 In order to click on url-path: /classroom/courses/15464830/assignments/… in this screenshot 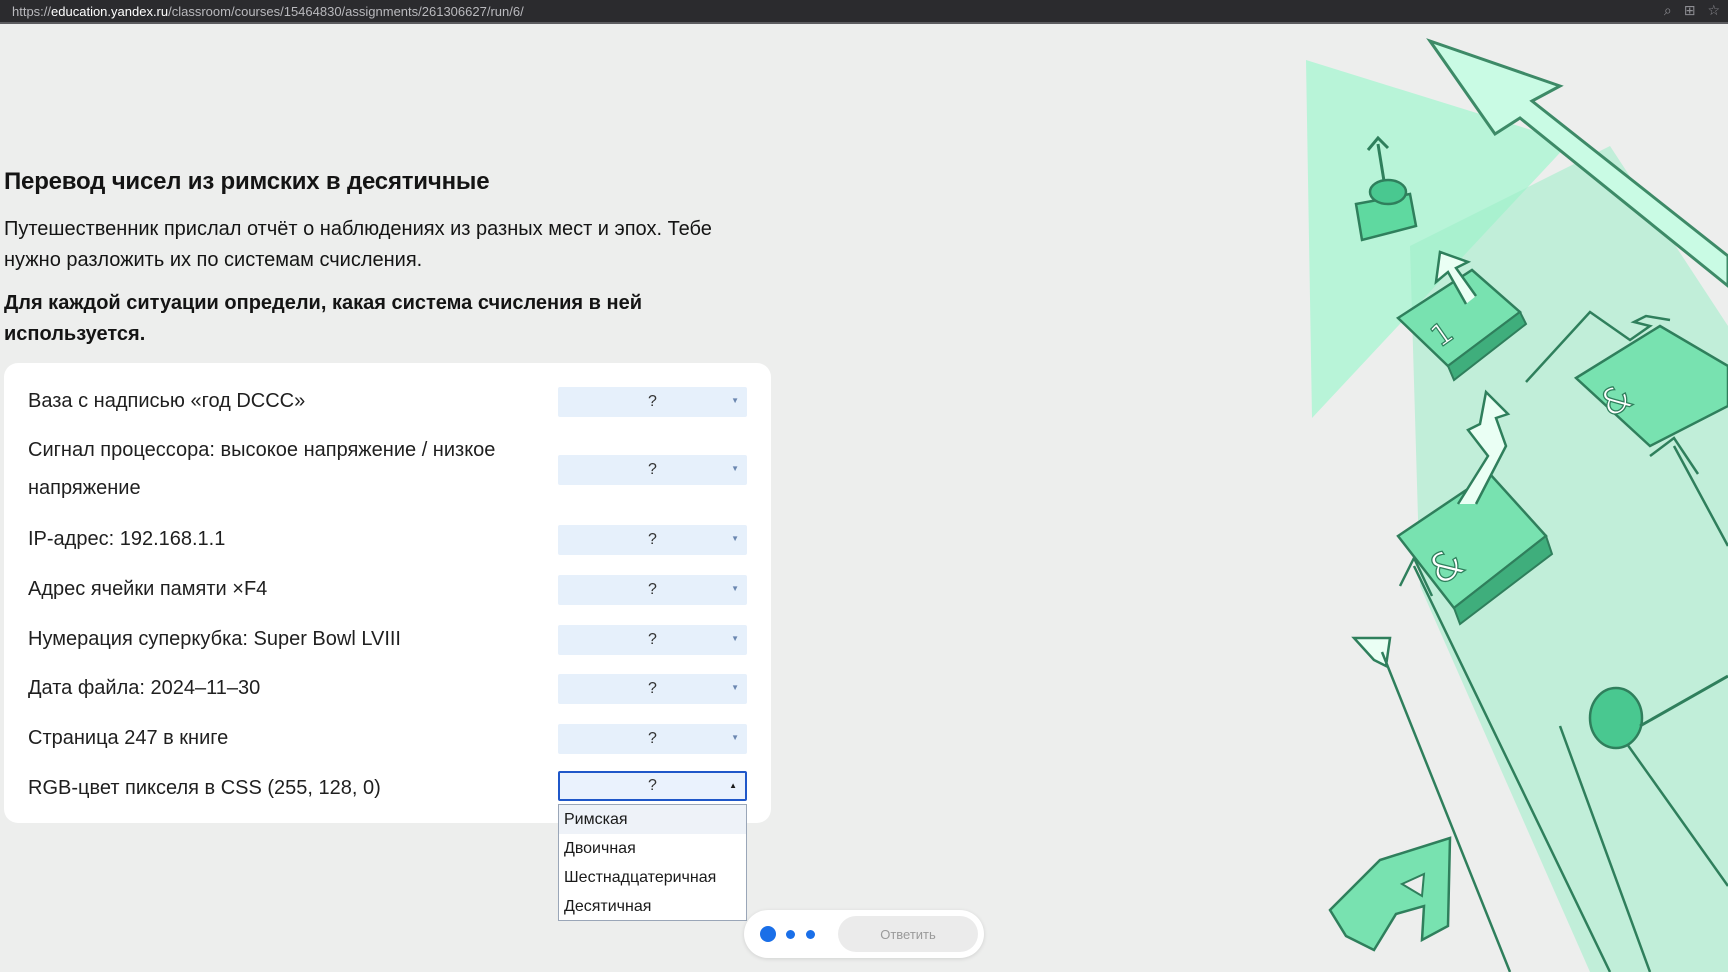, I will do `click(346, 11)`.